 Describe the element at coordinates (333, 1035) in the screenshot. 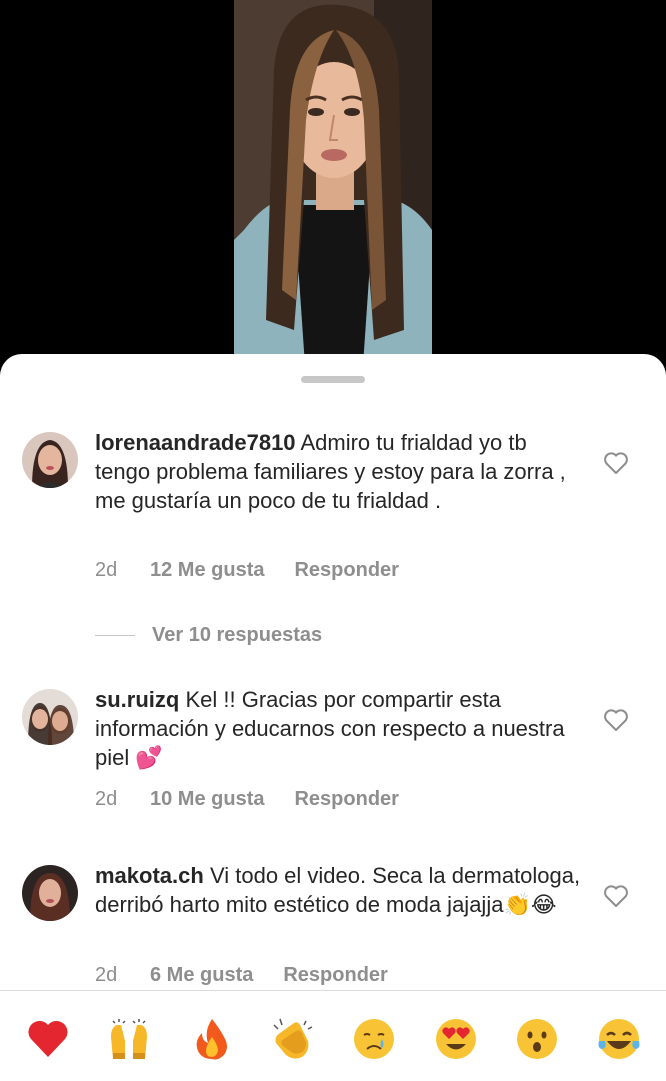

I see `emoji-reaction-bar` at that location.